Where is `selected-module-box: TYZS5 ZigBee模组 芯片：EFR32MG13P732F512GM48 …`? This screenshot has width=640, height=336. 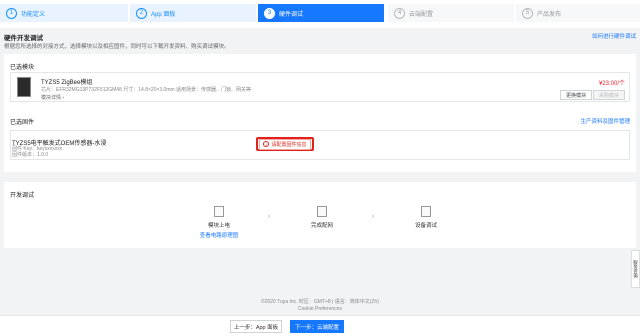
selected-module-box: TYZS5 ZigBee模组 芯片：EFR32MG13P732F512GM48 … is located at coordinates (320, 87).